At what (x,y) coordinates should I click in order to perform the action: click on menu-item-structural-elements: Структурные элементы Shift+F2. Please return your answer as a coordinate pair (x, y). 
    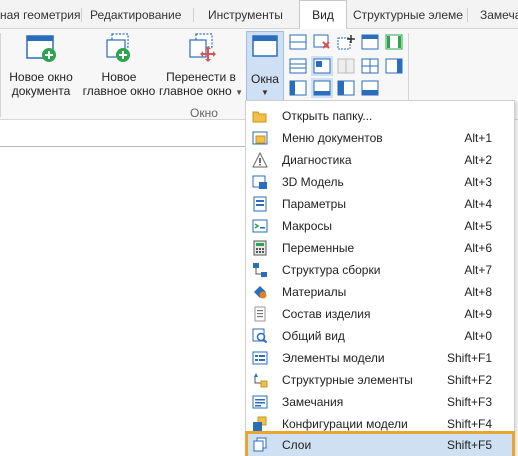
    Looking at the image, I should click on (380, 380).